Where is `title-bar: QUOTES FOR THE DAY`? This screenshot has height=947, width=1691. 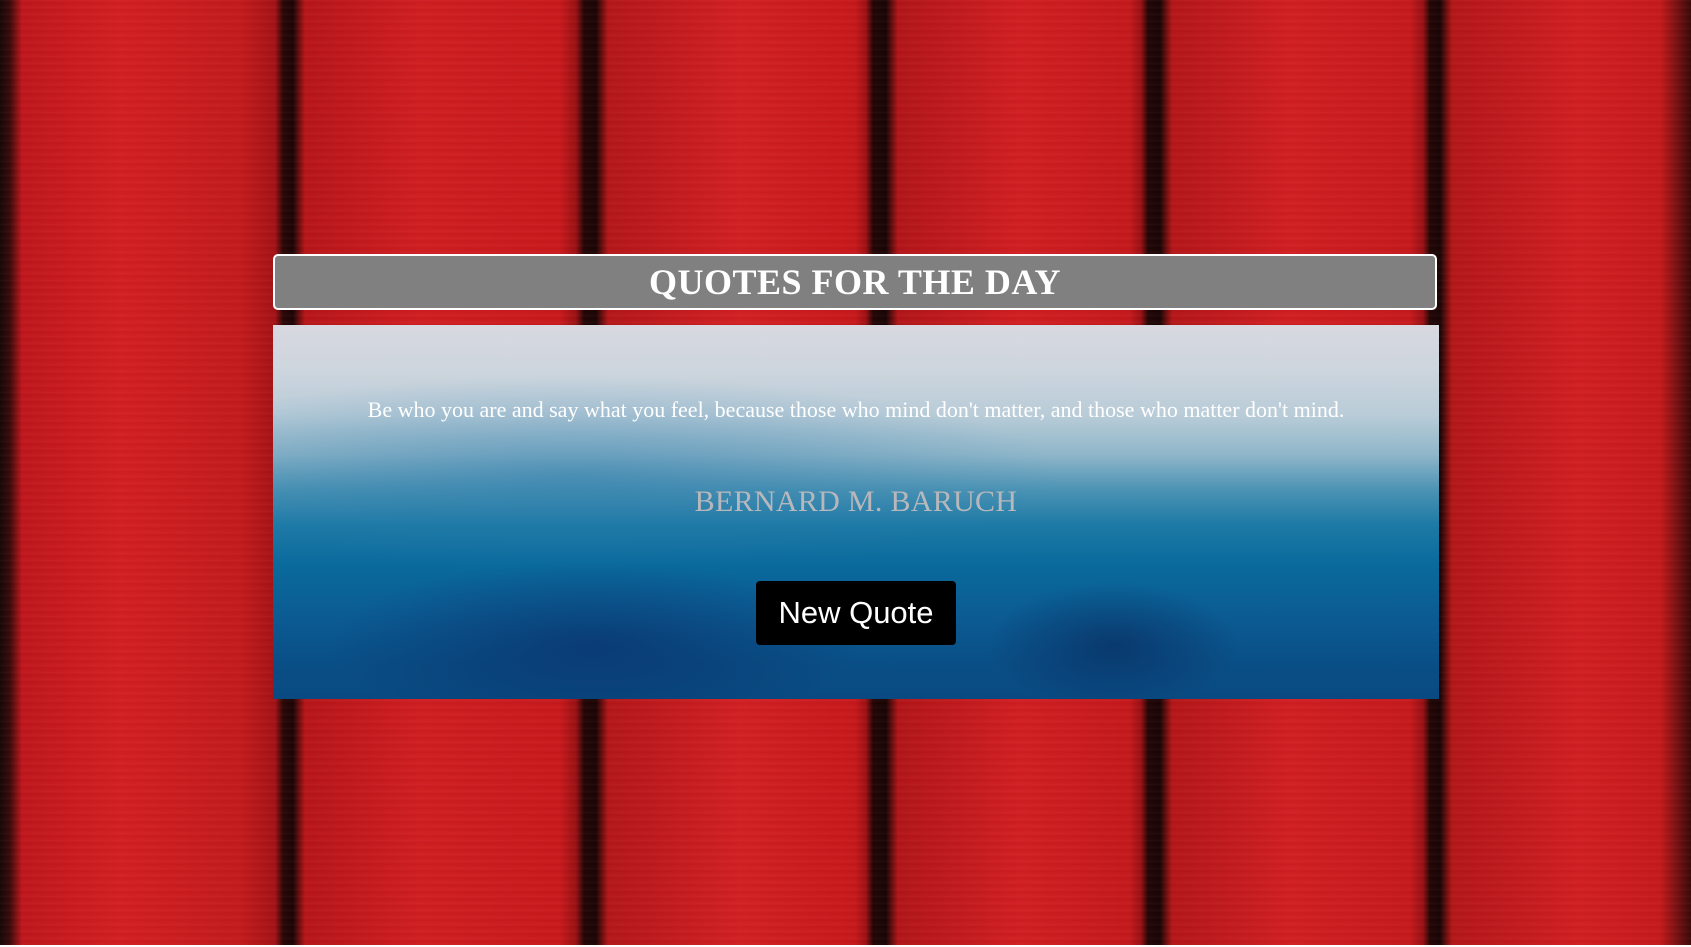 title-bar: QUOTES FOR THE DAY is located at coordinates (855, 282).